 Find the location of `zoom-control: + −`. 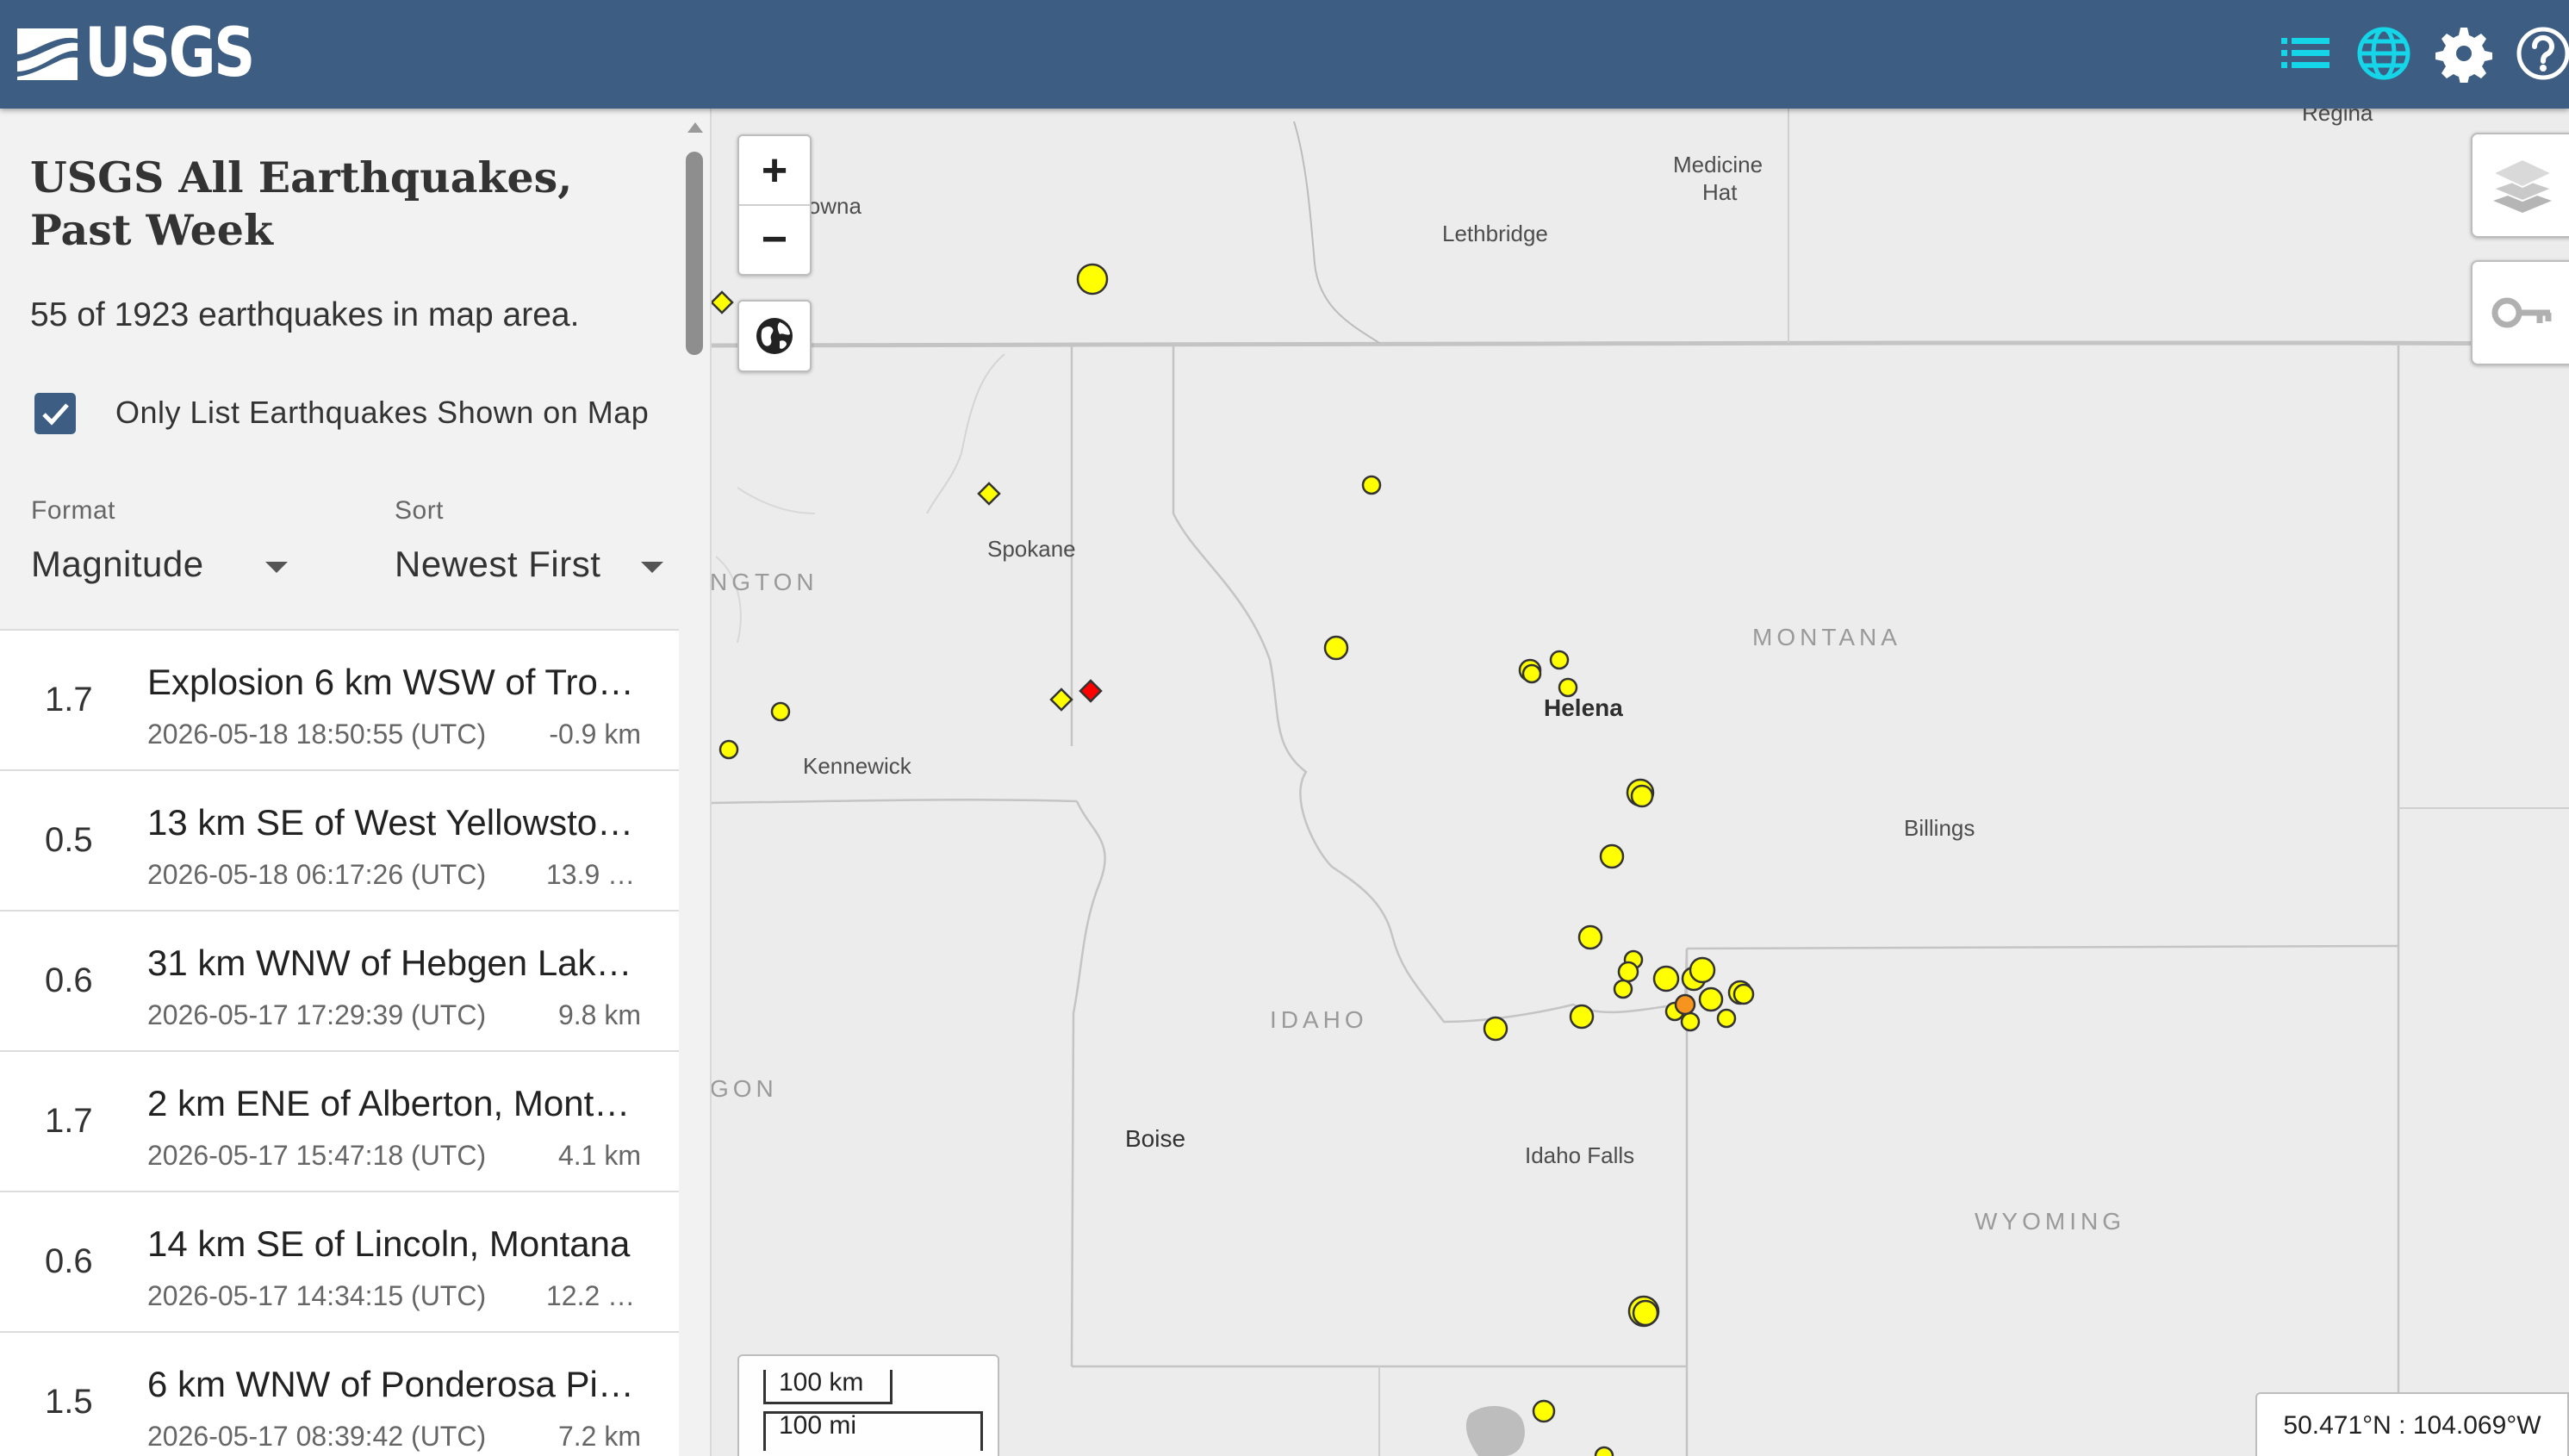

zoom-control: + − is located at coordinates (775, 205).